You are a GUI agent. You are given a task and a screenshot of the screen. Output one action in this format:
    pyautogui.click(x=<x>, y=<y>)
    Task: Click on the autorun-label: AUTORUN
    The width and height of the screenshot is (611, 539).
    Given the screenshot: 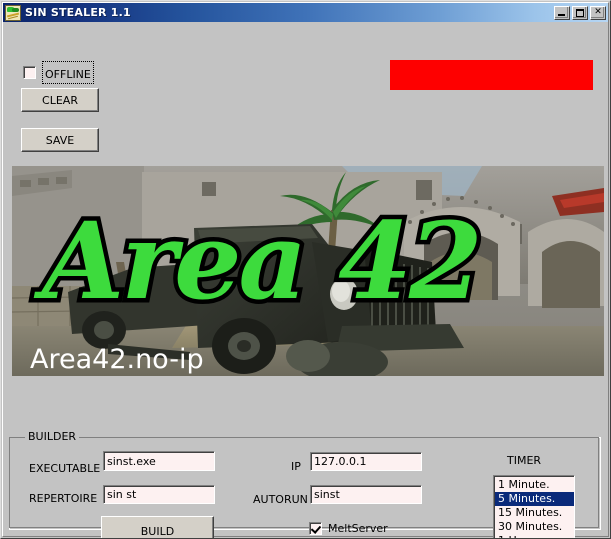 What is the action you would take?
    pyautogui.click(x=280, y=499)
    